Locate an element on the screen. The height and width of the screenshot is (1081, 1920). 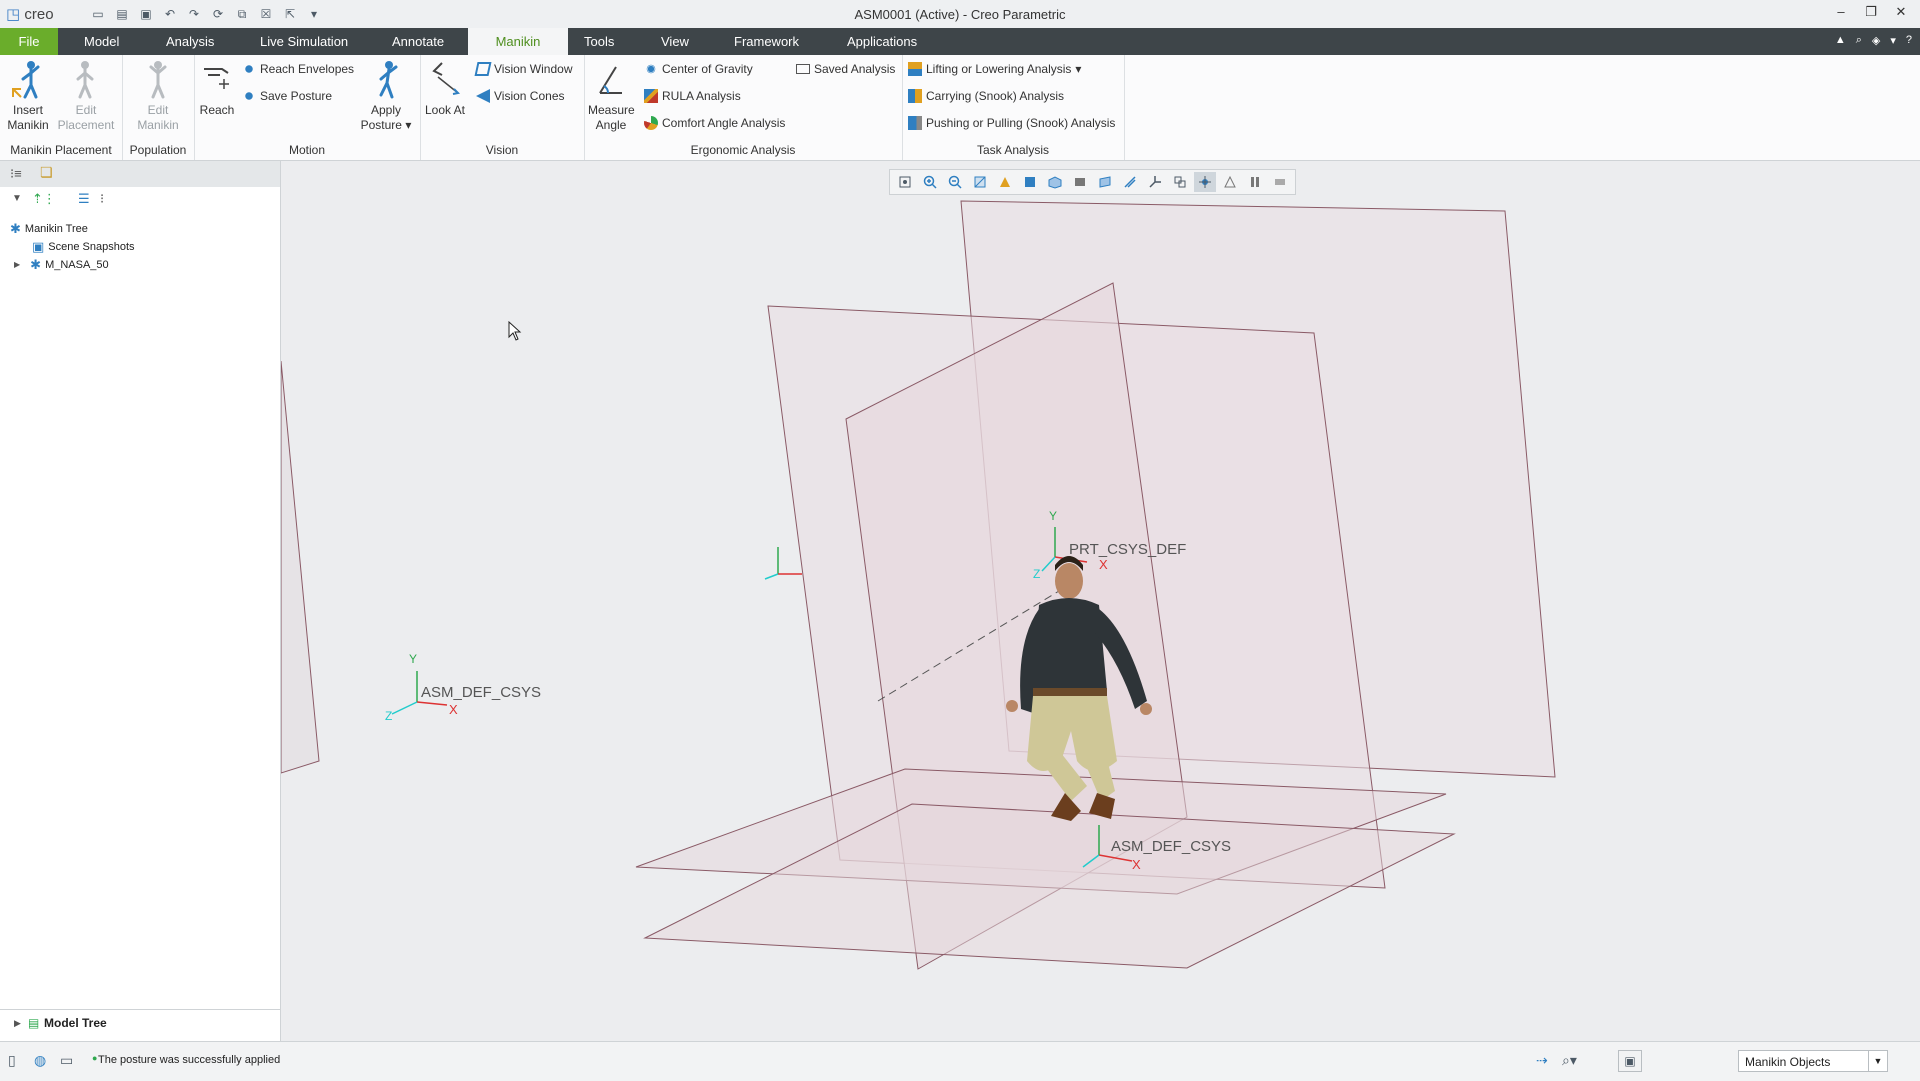
minimize-icon: – is located at coordinates (1841, 14).